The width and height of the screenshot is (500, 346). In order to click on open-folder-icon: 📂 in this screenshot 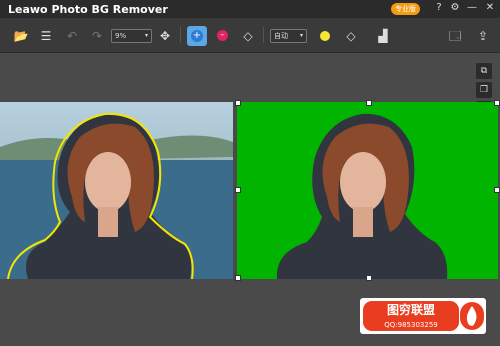, I will do `click(21, 36)`.